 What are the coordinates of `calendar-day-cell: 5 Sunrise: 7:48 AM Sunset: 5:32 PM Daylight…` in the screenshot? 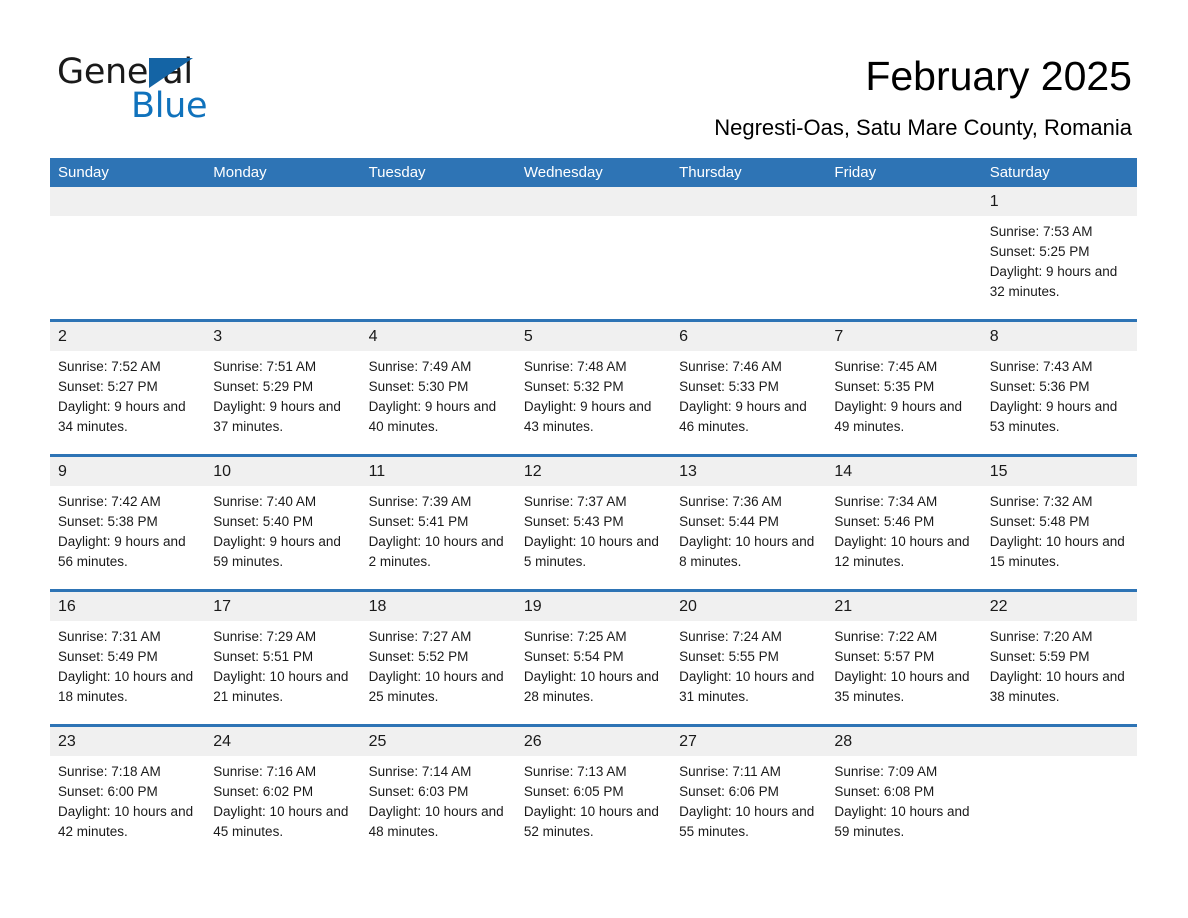 It's located at (593, 388).